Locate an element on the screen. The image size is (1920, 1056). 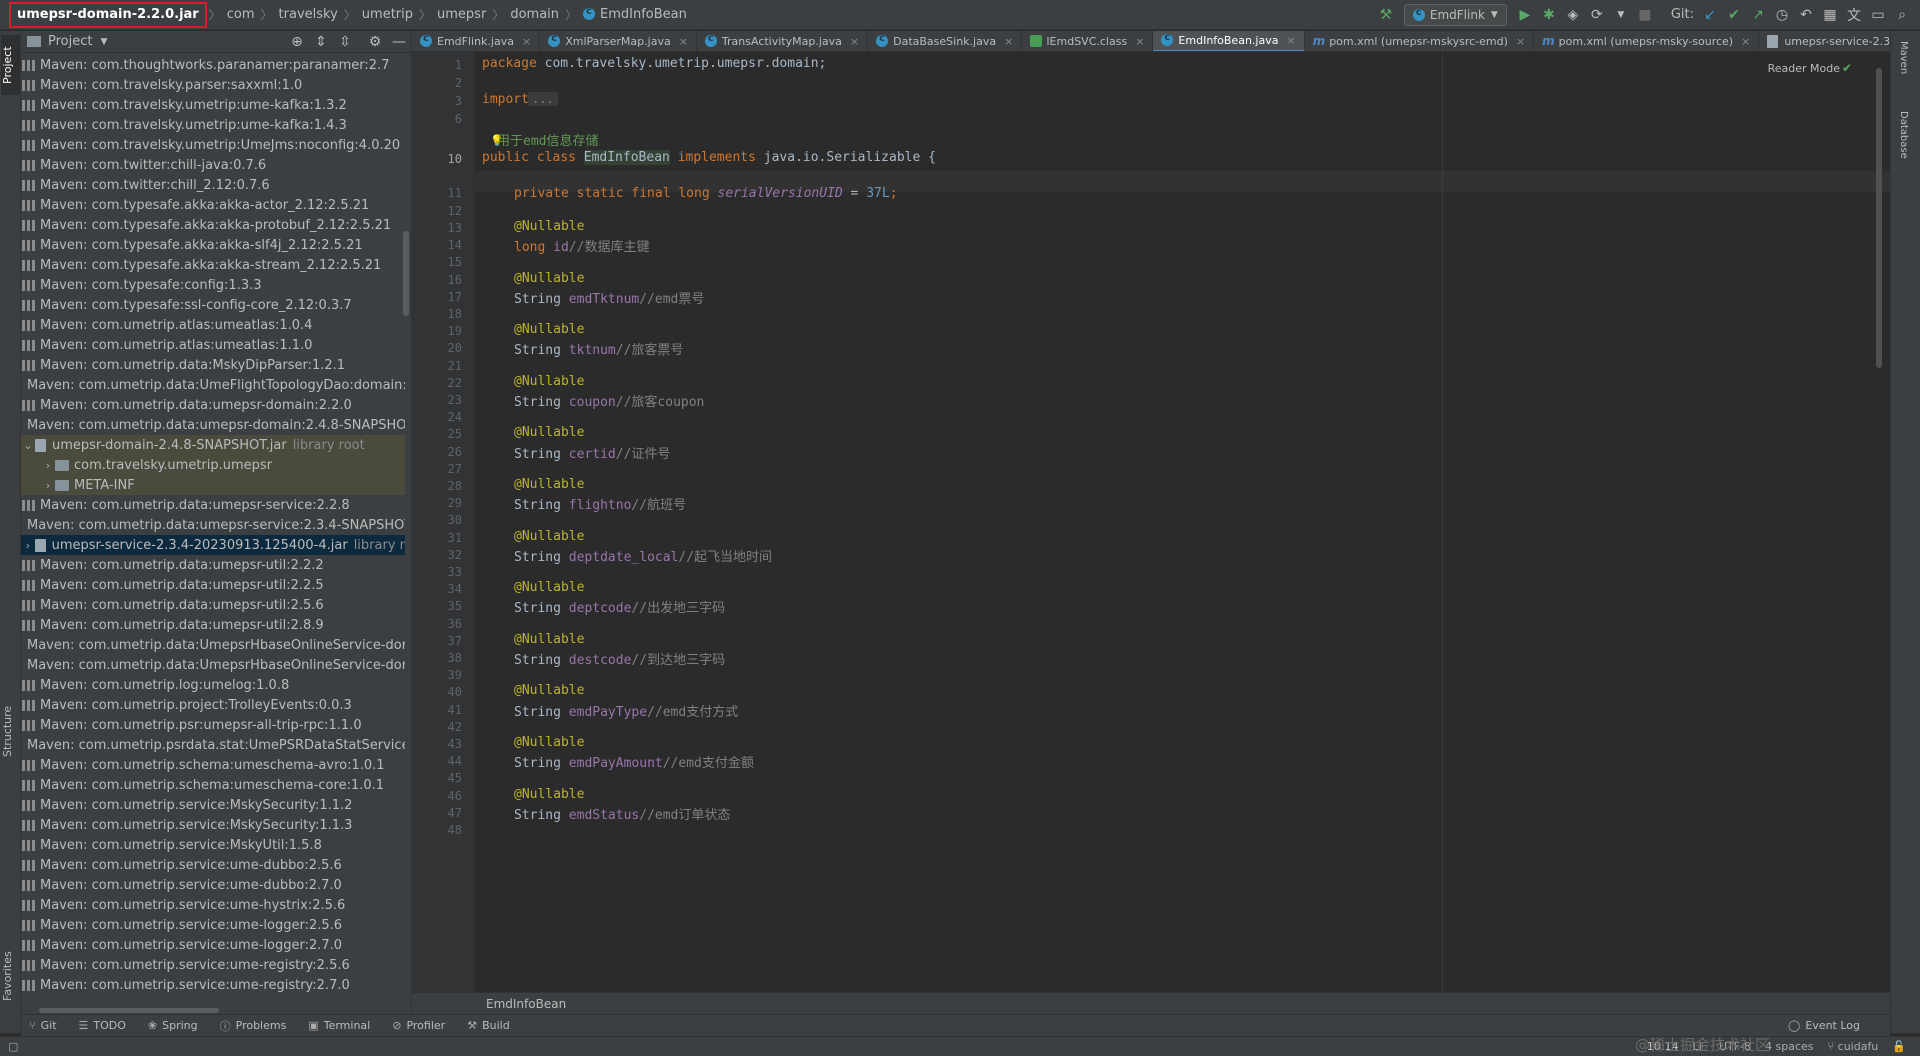
tool-window-button: ⑂ Git is located at coordinates (43, 1025).